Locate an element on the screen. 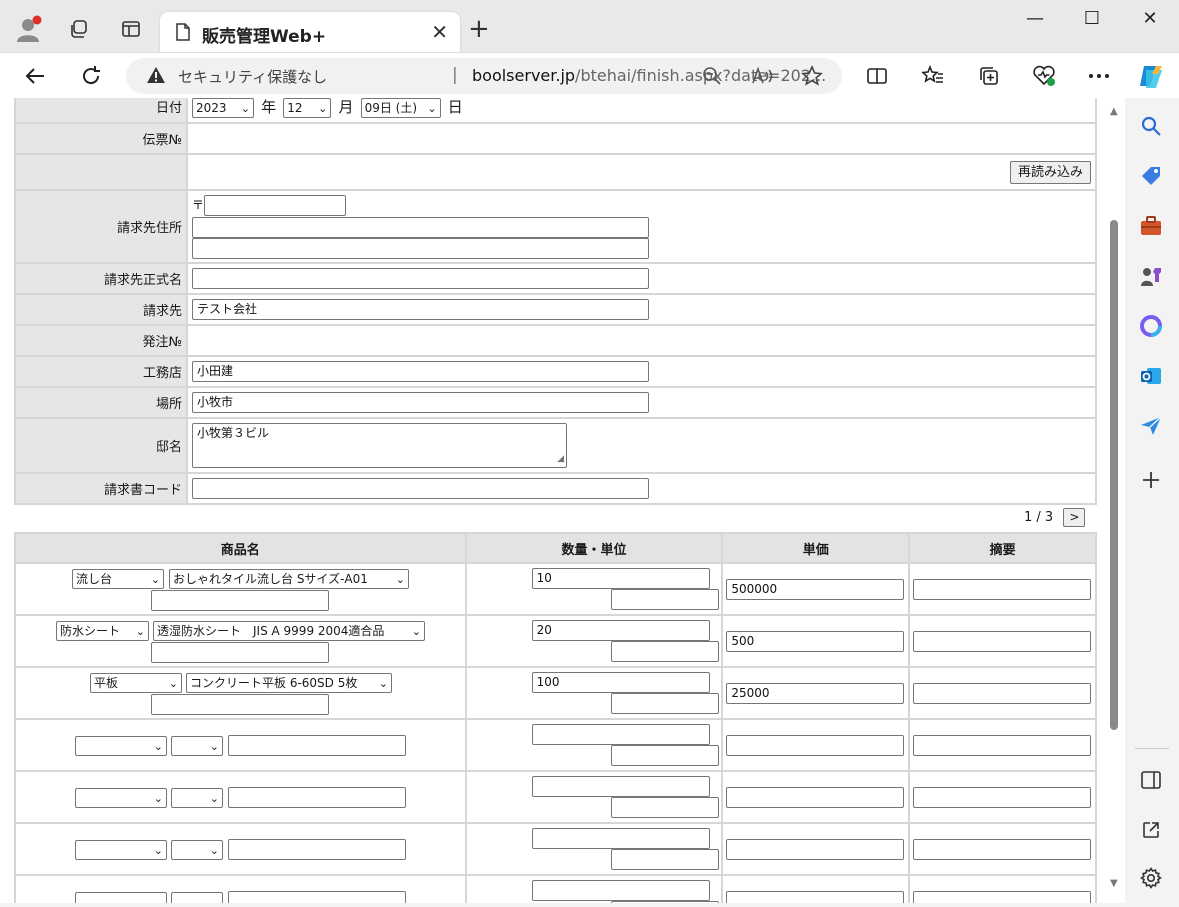  workspaces-icon is located at coordinates (79, 29).